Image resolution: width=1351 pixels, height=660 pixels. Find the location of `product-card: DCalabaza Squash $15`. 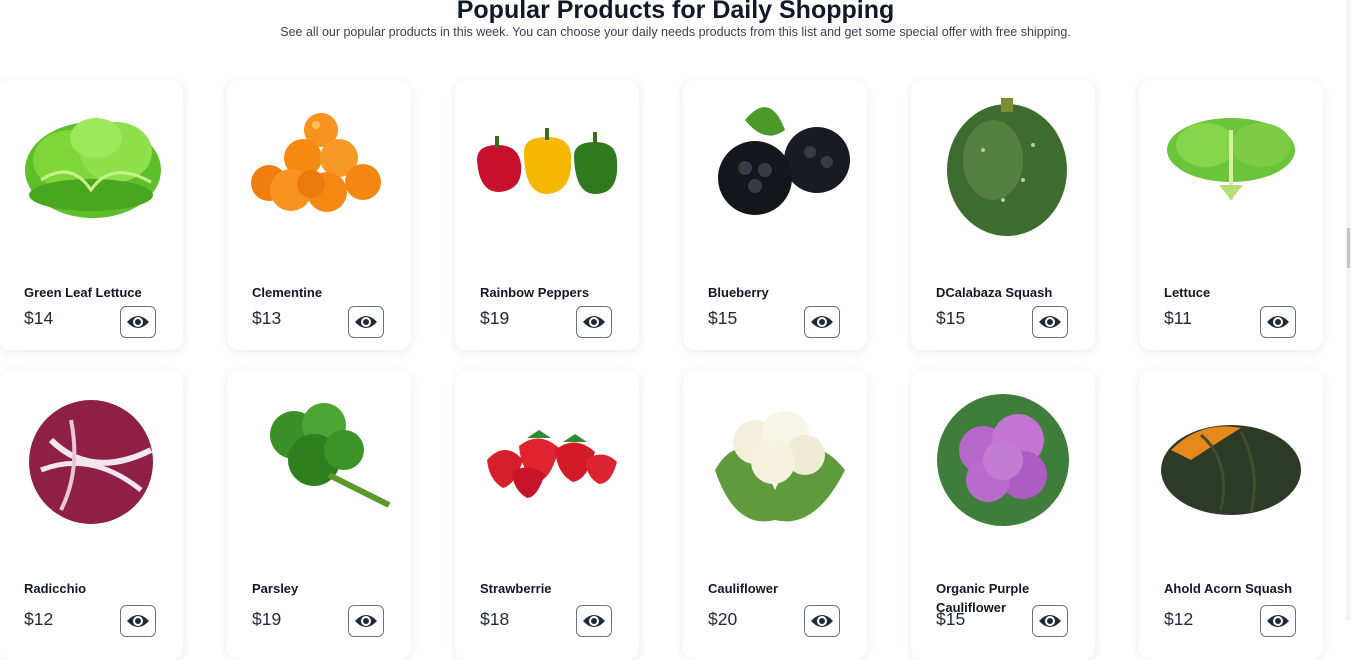

product-card: DCalabaza Squash $15 is located at coordinates (1003, 215).